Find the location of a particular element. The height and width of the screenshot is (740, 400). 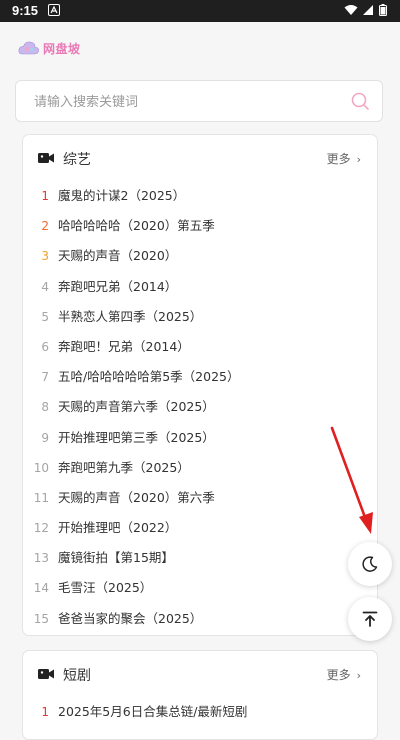

section-short-drama: 短剧 更多 › 1 2025年5月6日合集总链/最新短剧 is located at coordinates (200, 695).